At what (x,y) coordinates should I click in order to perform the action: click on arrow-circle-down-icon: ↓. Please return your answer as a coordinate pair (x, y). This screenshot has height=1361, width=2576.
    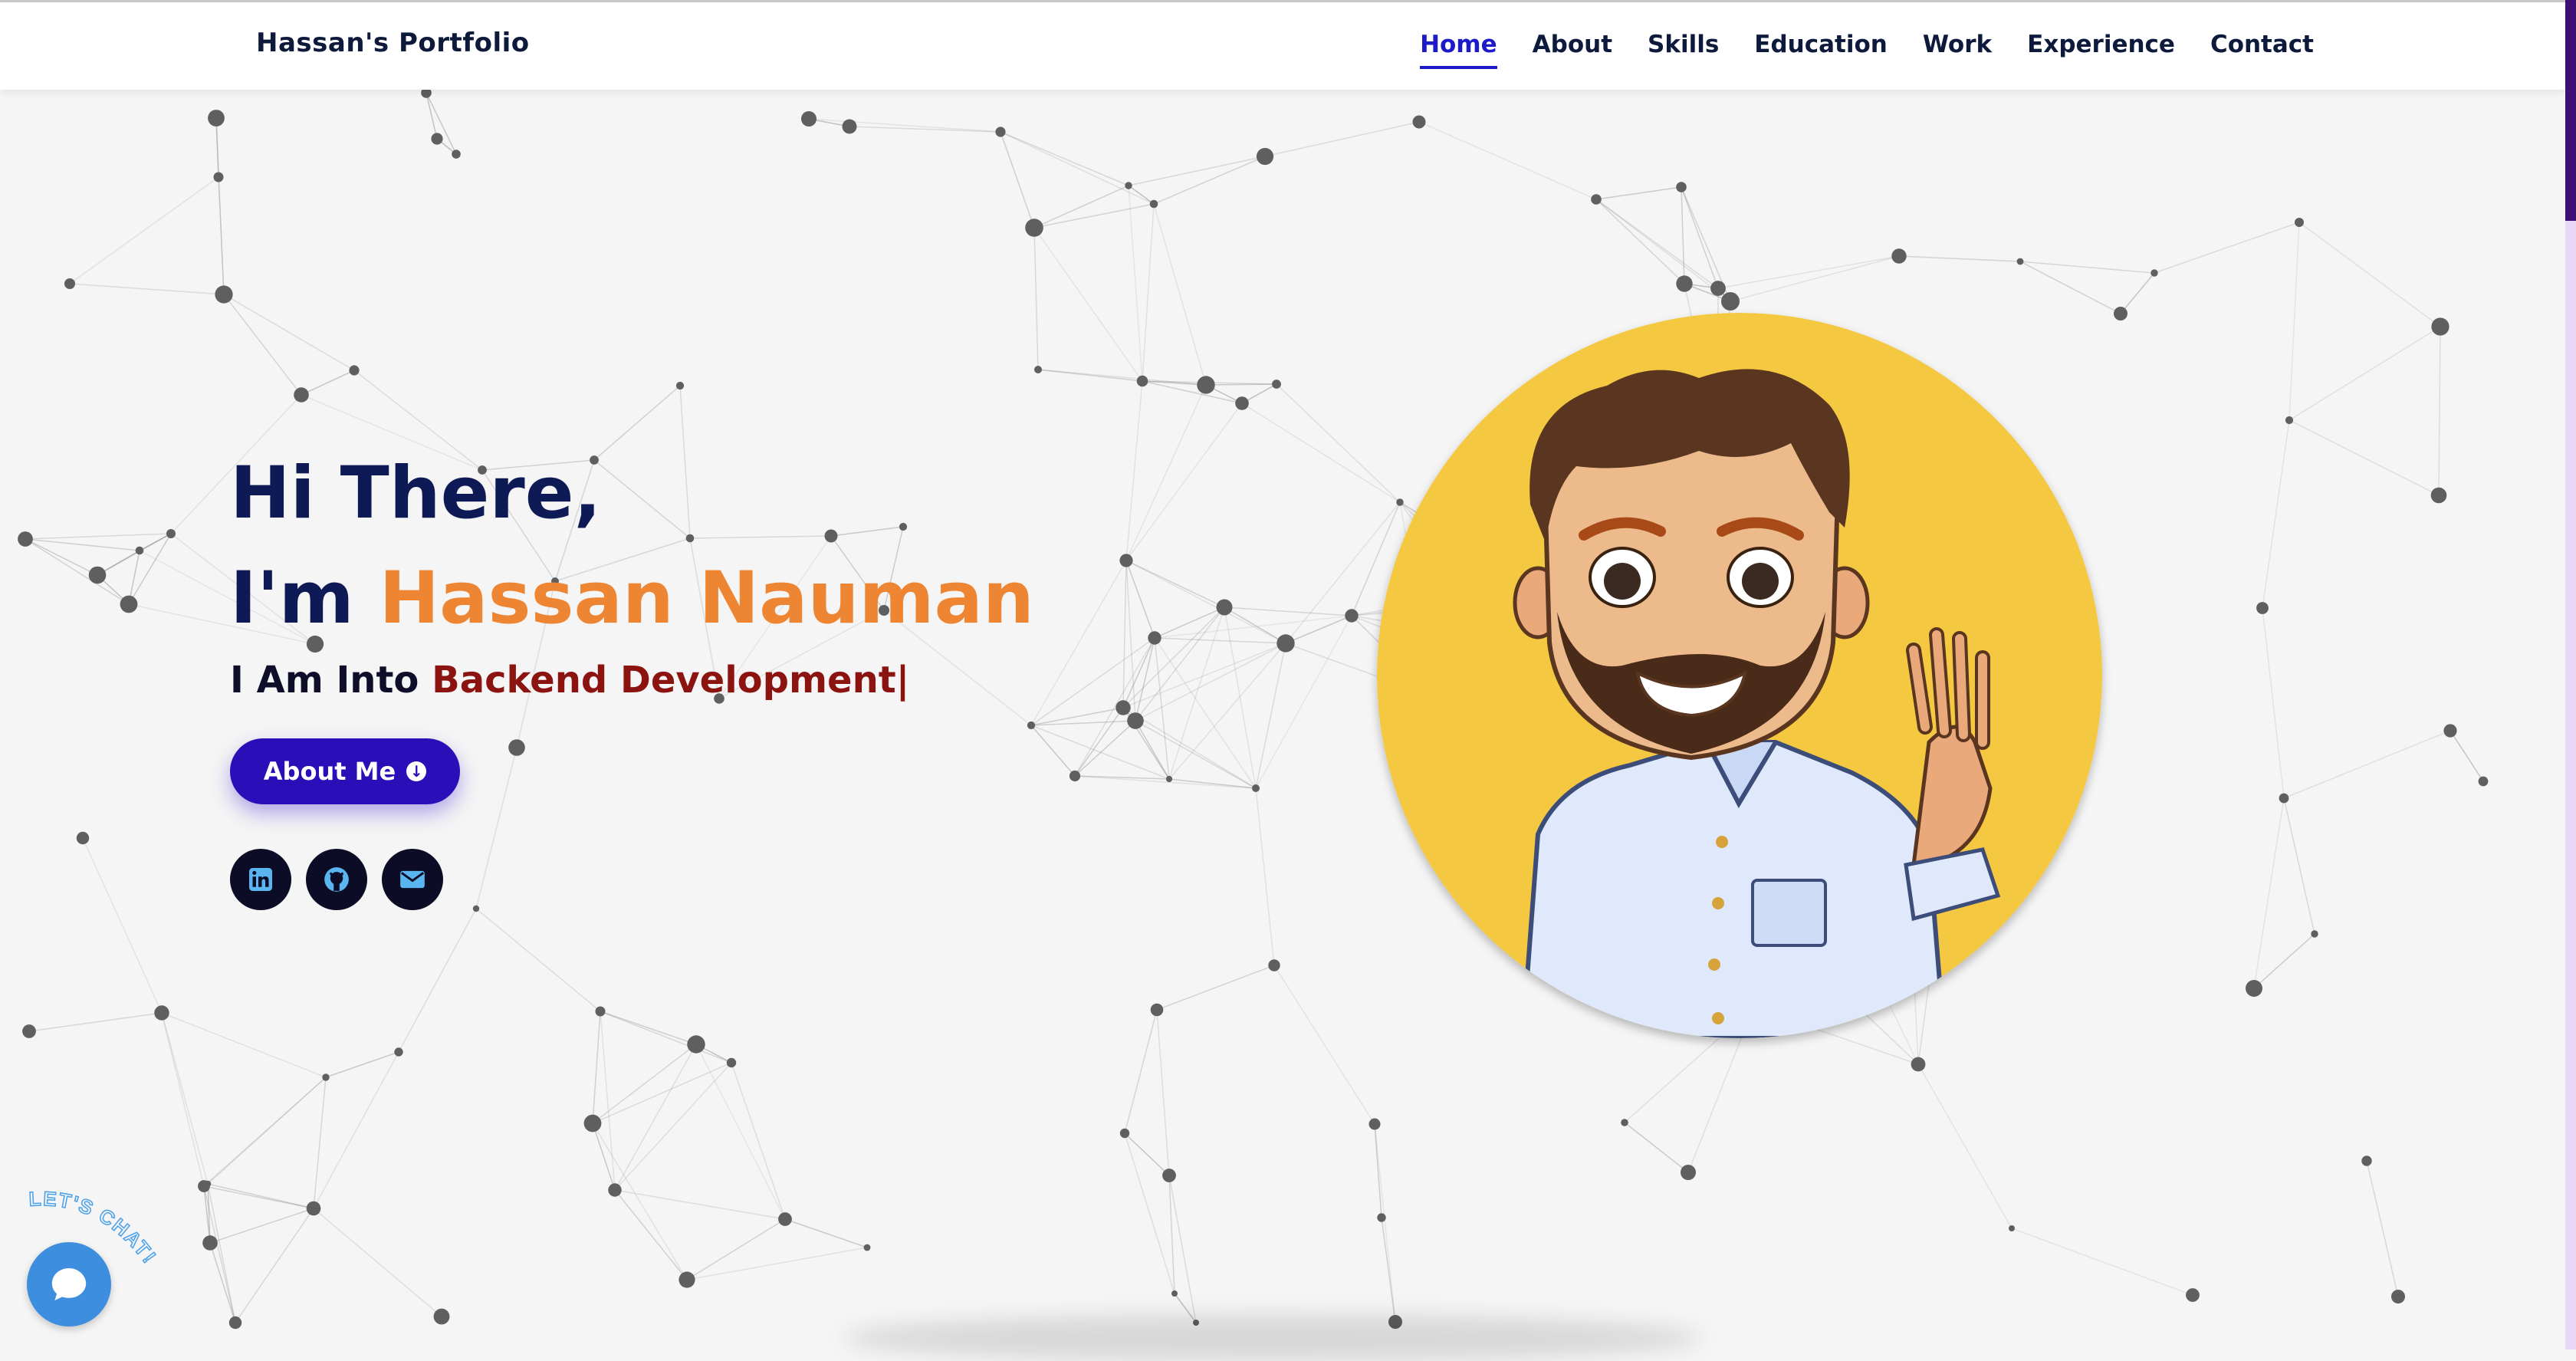
    Looking at the image, I should click on (416, 771).